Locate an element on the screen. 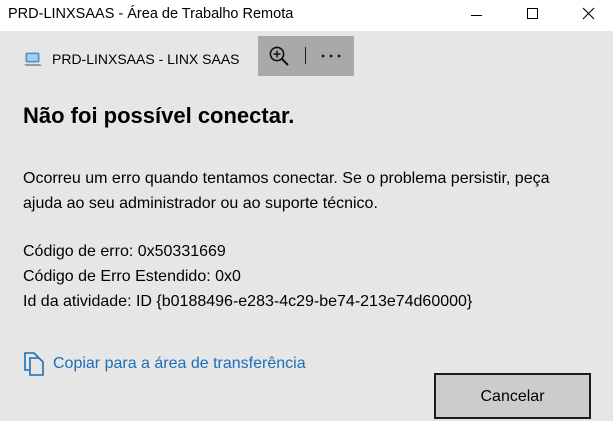 The height and width of the screenshot is (421, 613). minimize-button is located at coordinates (476, 15).